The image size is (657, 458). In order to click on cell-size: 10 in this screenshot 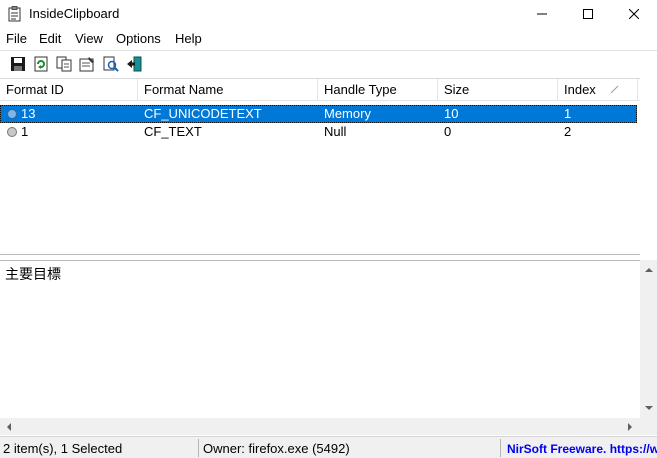, I will do `click(451, 113)`.